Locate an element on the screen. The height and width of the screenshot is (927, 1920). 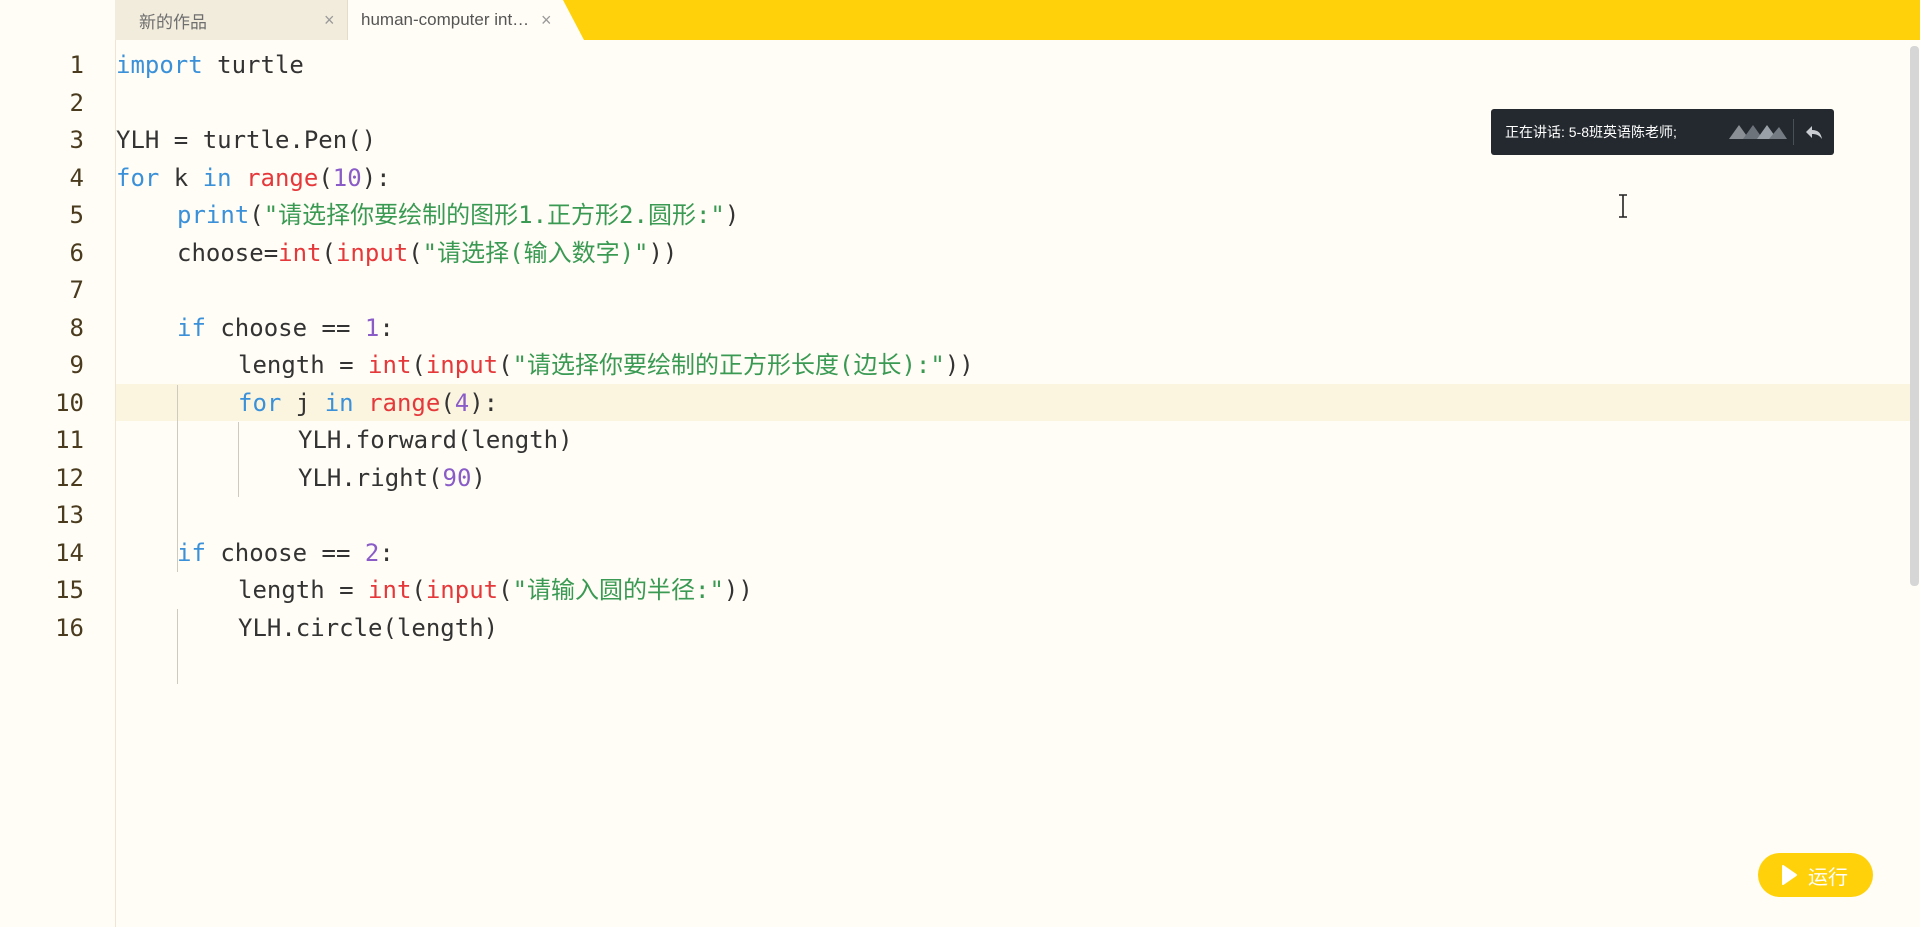
code-line: length = int(input("请输入圆的半径:")) is located at coordinates (495, 590).